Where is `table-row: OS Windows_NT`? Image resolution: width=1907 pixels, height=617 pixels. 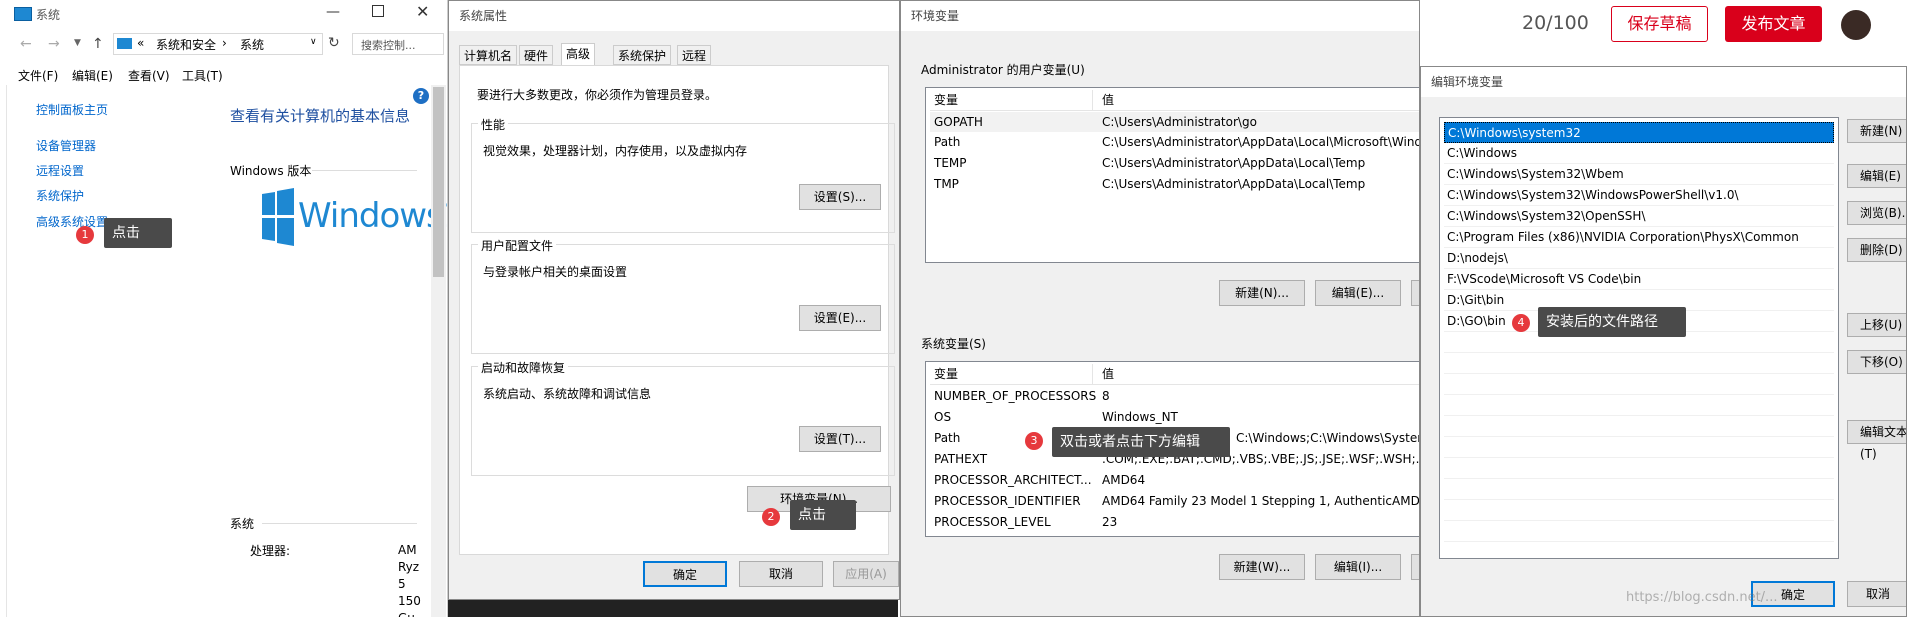 table-row: OS Windows_NT is located at coordinates (1174, 417).